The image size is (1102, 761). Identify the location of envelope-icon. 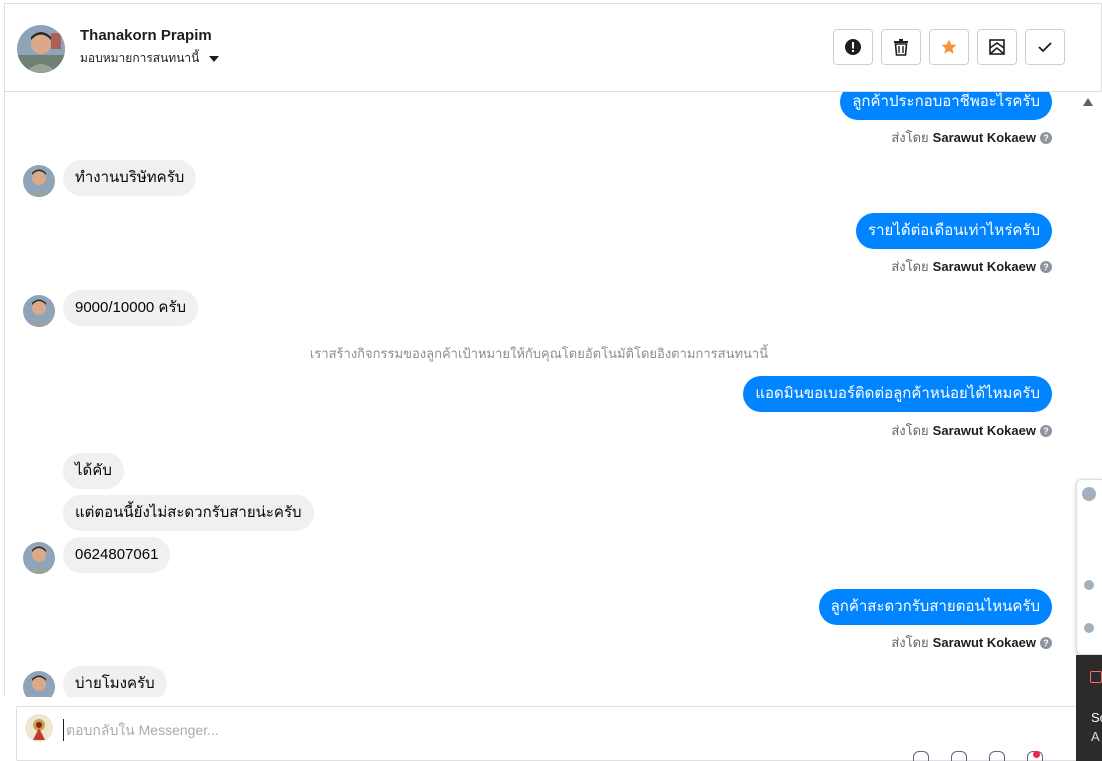
(997, 47).